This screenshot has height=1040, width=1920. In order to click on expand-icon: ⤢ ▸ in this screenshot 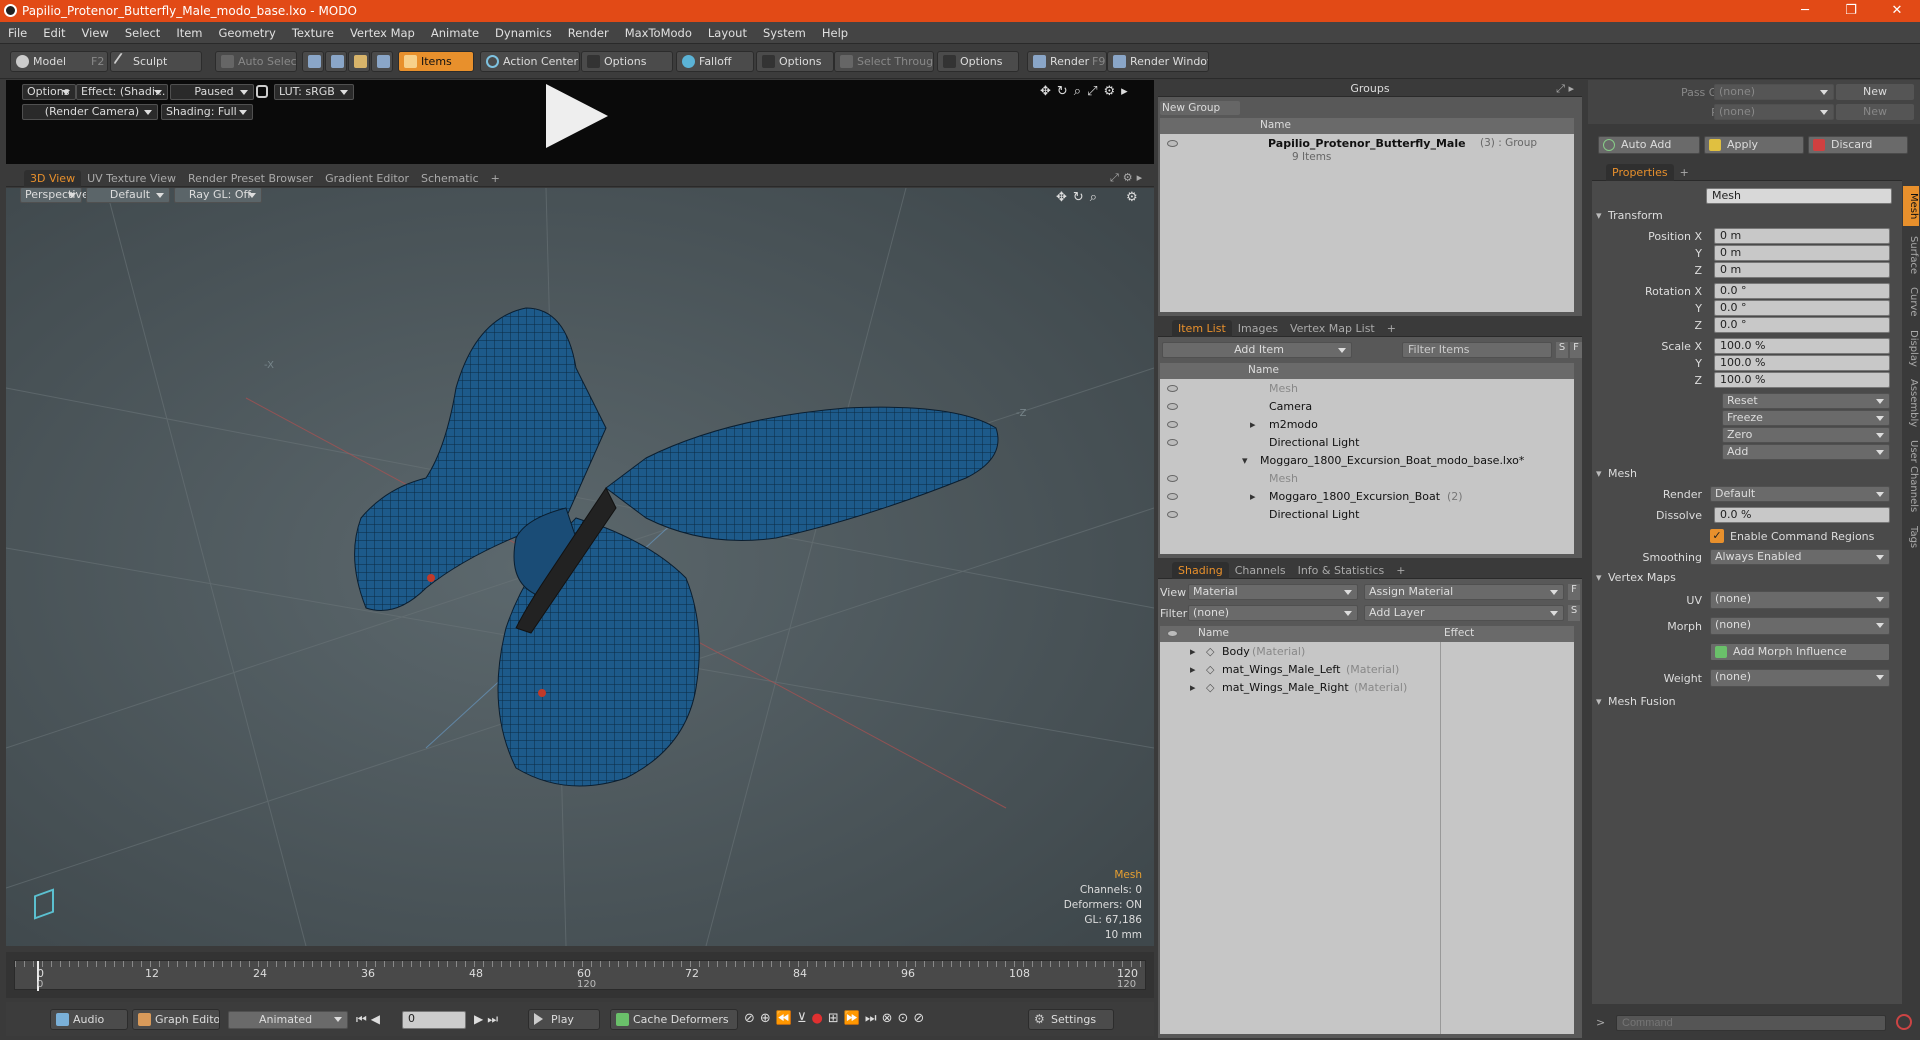, I will do `click(1565, 88)`.